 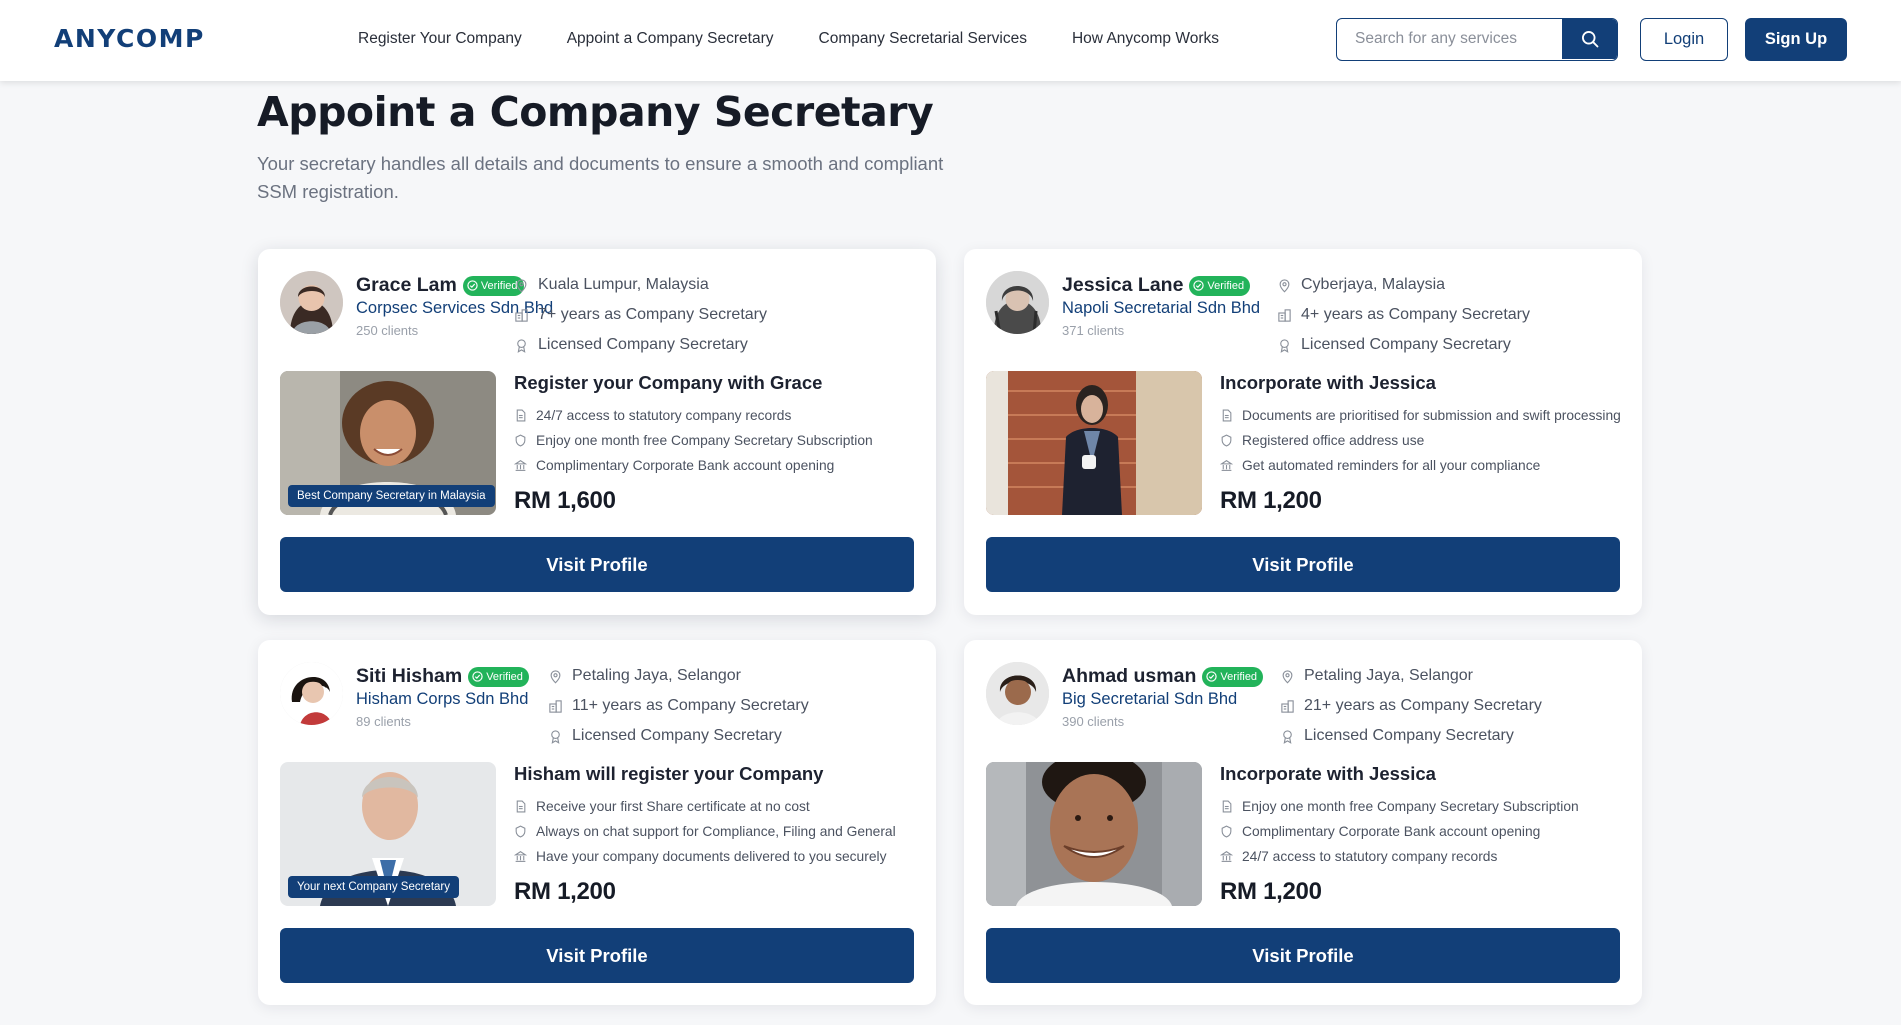 What do you see at coordinates (373, 887) in the screenshot?
I see `photo-tag: Your next Company Secretary` at bounding box center [373, 887].